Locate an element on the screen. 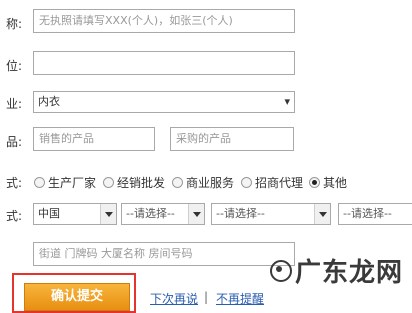 The height and width of the screenshot is (313, 412). company-name-label: 称: is located at coordinates (13, 24).